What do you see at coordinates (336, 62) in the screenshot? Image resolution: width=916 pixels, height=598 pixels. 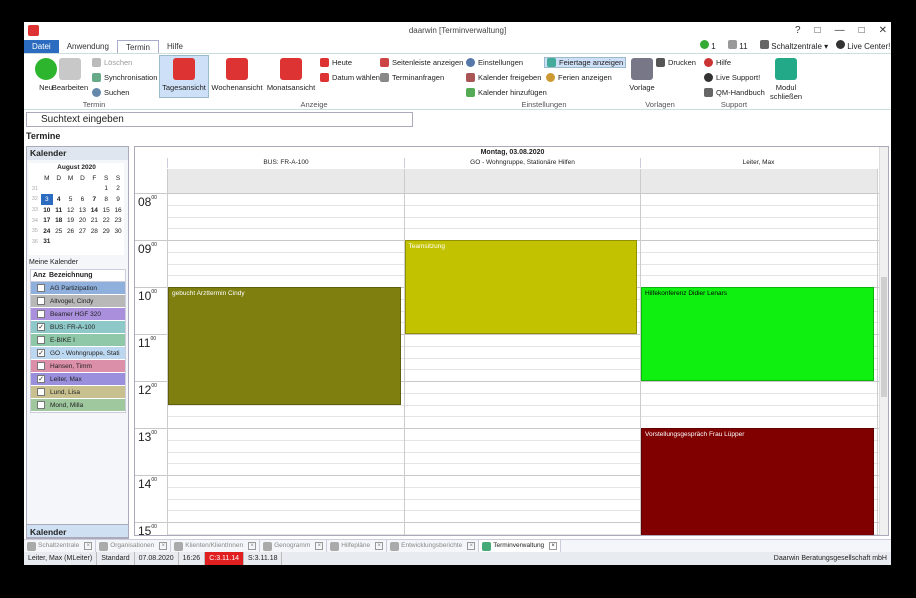 I see `heute-button: Heute` at bounding box center [336, 62].